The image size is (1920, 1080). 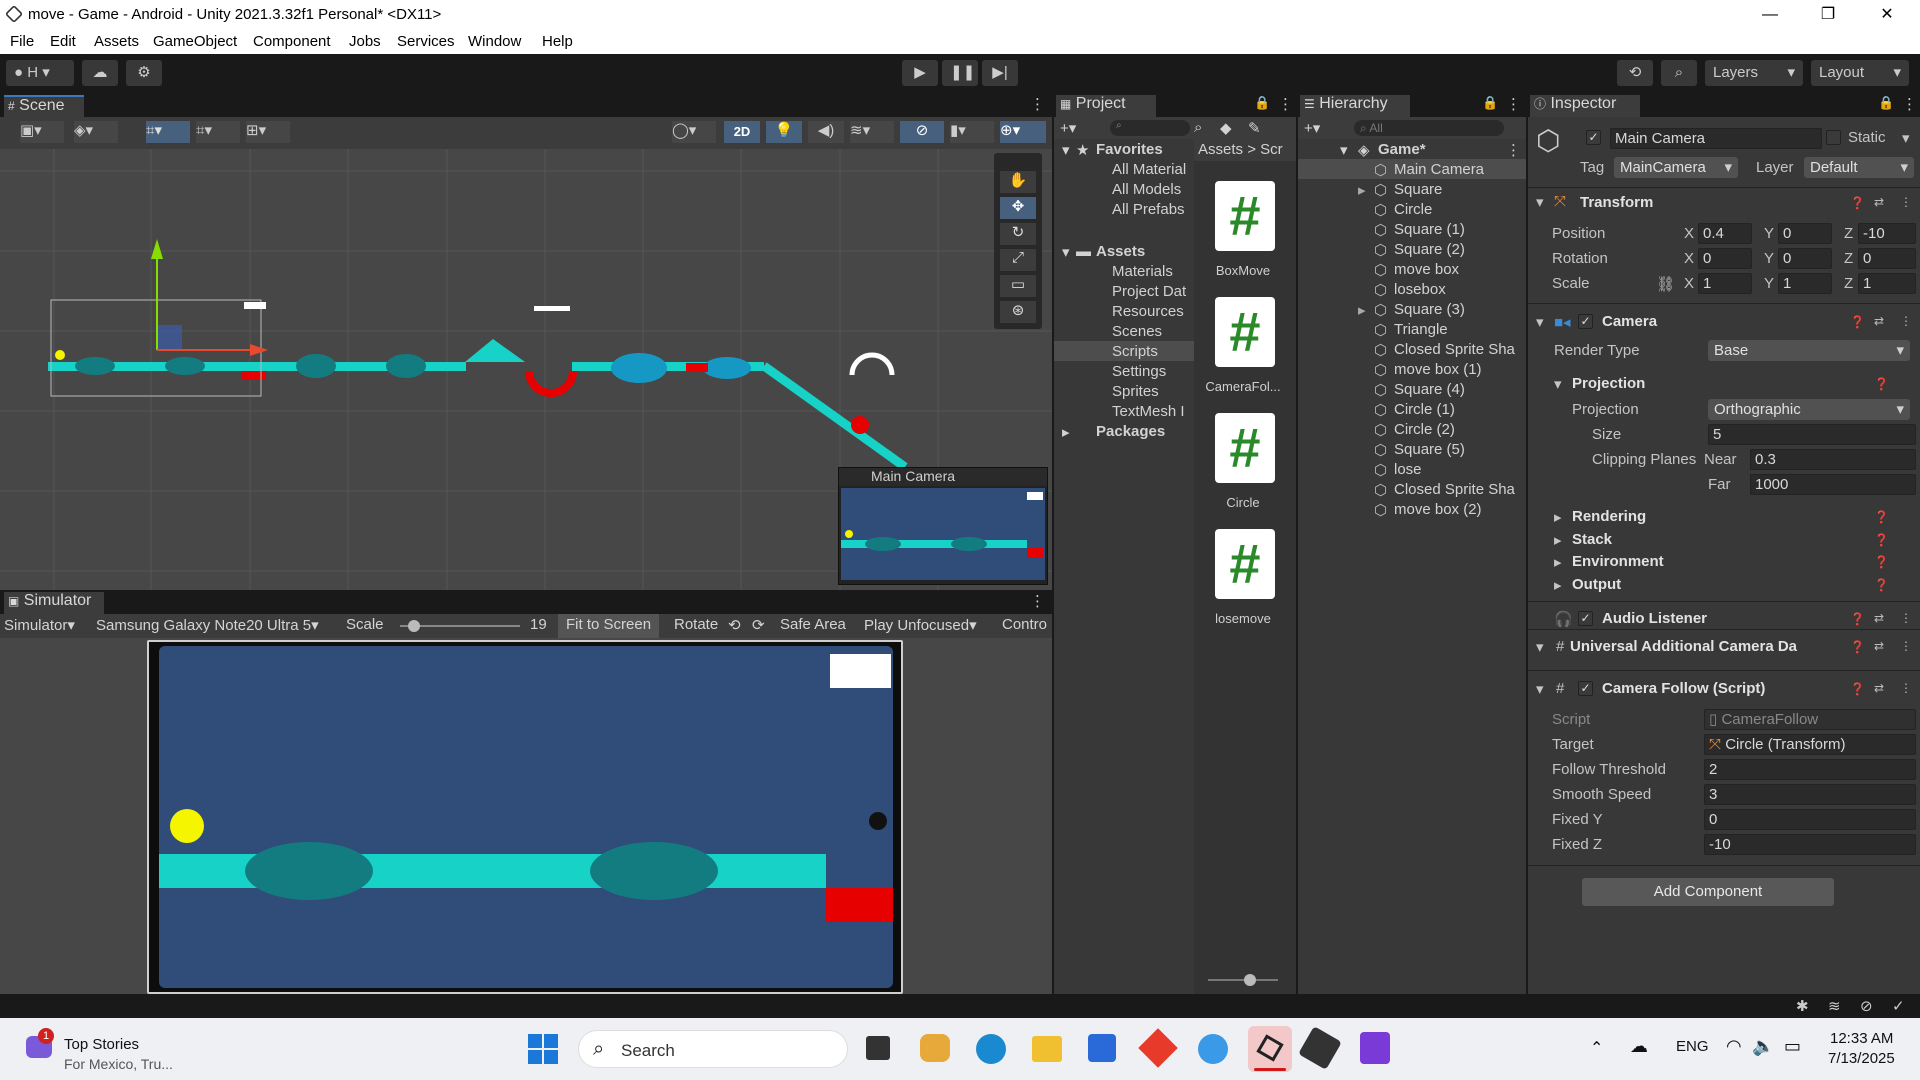 What do you see at coordinates (1421, 329) in the screenshot?
I see `hierarchy-item: Triangle` at bounding box center [1421, 329].